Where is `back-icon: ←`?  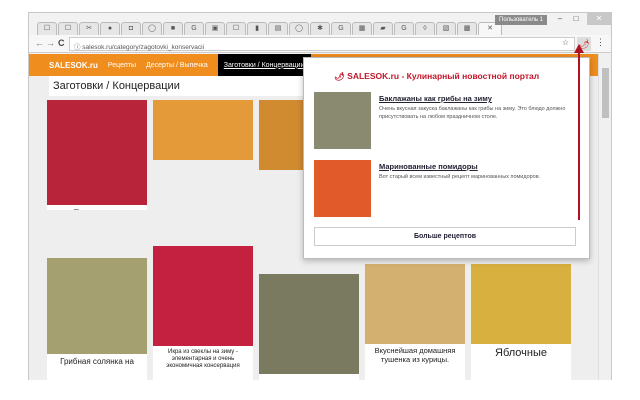 back-icon: ← is located at coordinates (39, 43).